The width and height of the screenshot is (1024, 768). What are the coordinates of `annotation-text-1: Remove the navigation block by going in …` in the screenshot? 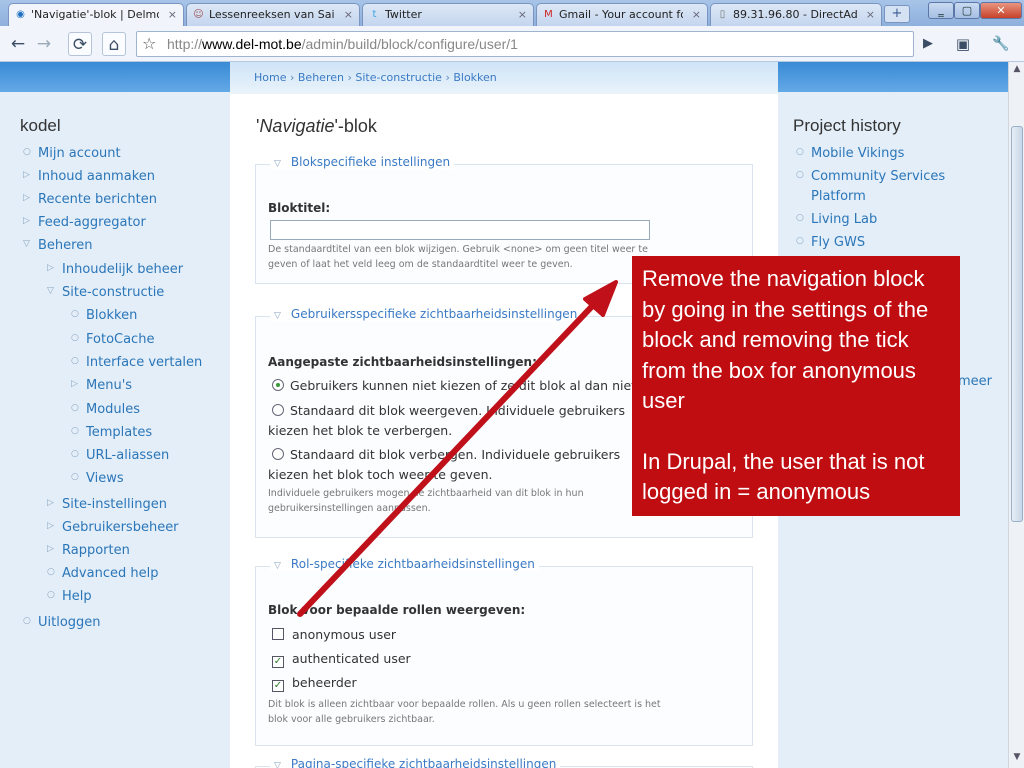 It's located at (785, 339).